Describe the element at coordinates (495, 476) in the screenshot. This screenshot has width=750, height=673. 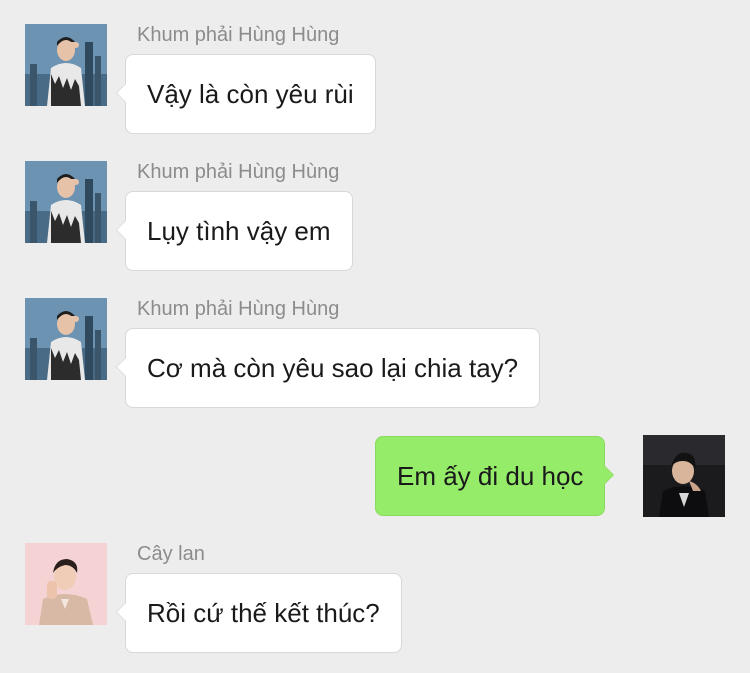
I see `message-bubble-outgoing: Em ấy đi du học` at that location.